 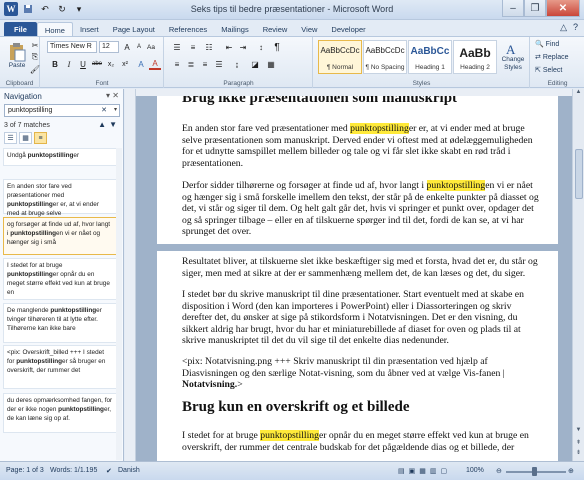 I want to click on subscript-button: x₂, so click(x=111, y=64).